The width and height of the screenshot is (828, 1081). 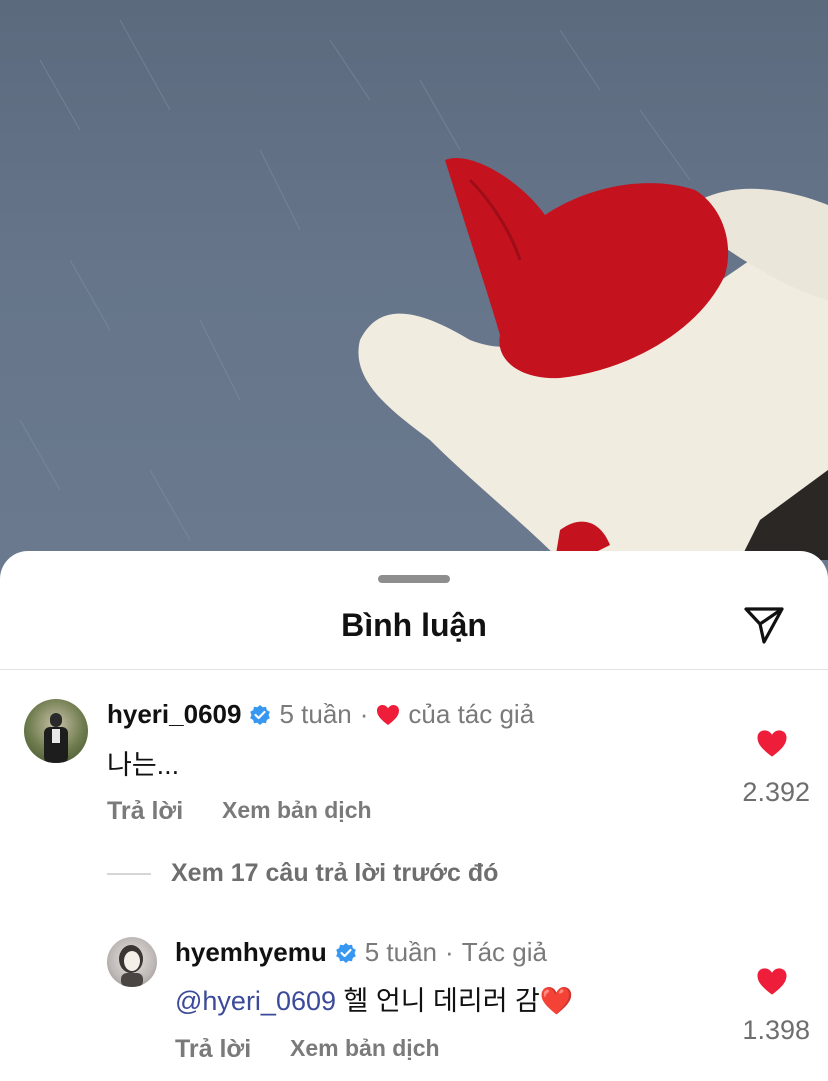 I want to click on header-divider, so click(x=414, y=669).